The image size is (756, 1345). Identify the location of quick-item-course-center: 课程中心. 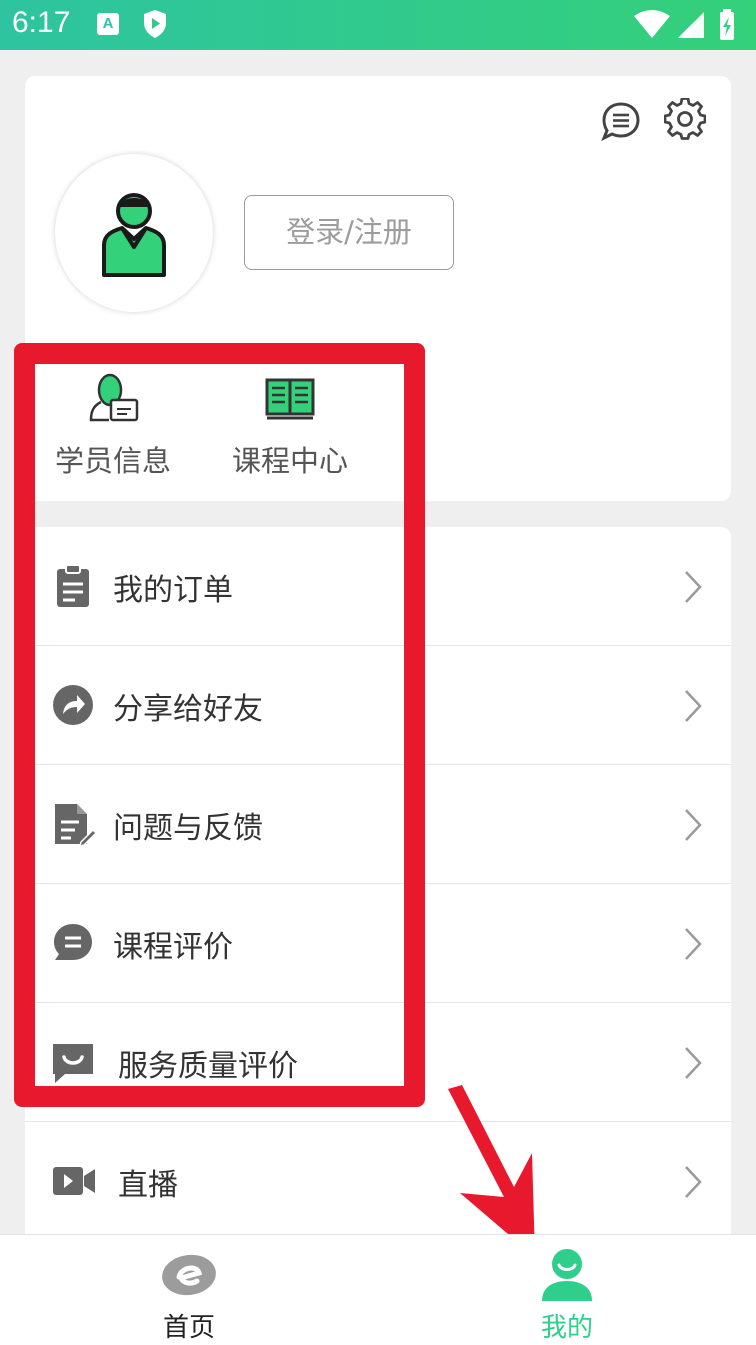
(290, 424).